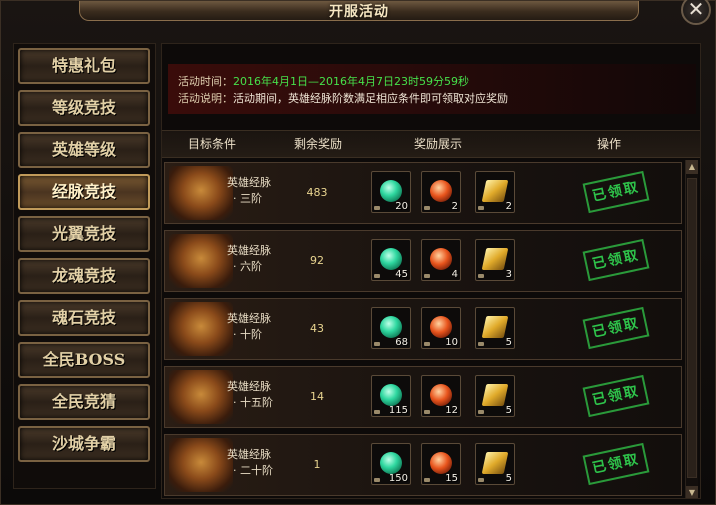  What do you see at coordinates (451, 410) in the screenshot?
I see `reward-qty: 12` at bounding box center [451, 410].